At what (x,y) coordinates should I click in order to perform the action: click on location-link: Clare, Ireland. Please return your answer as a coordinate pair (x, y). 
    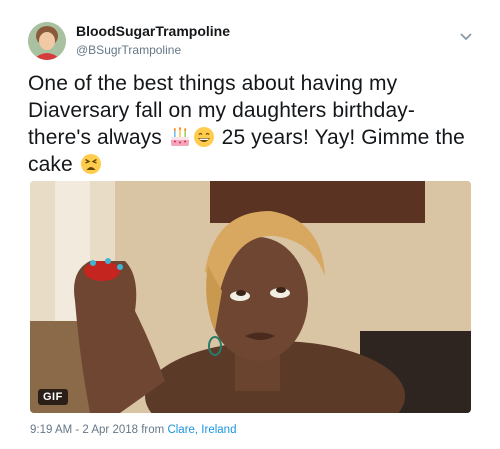
    Looking at the image, I should click on (201, 430).